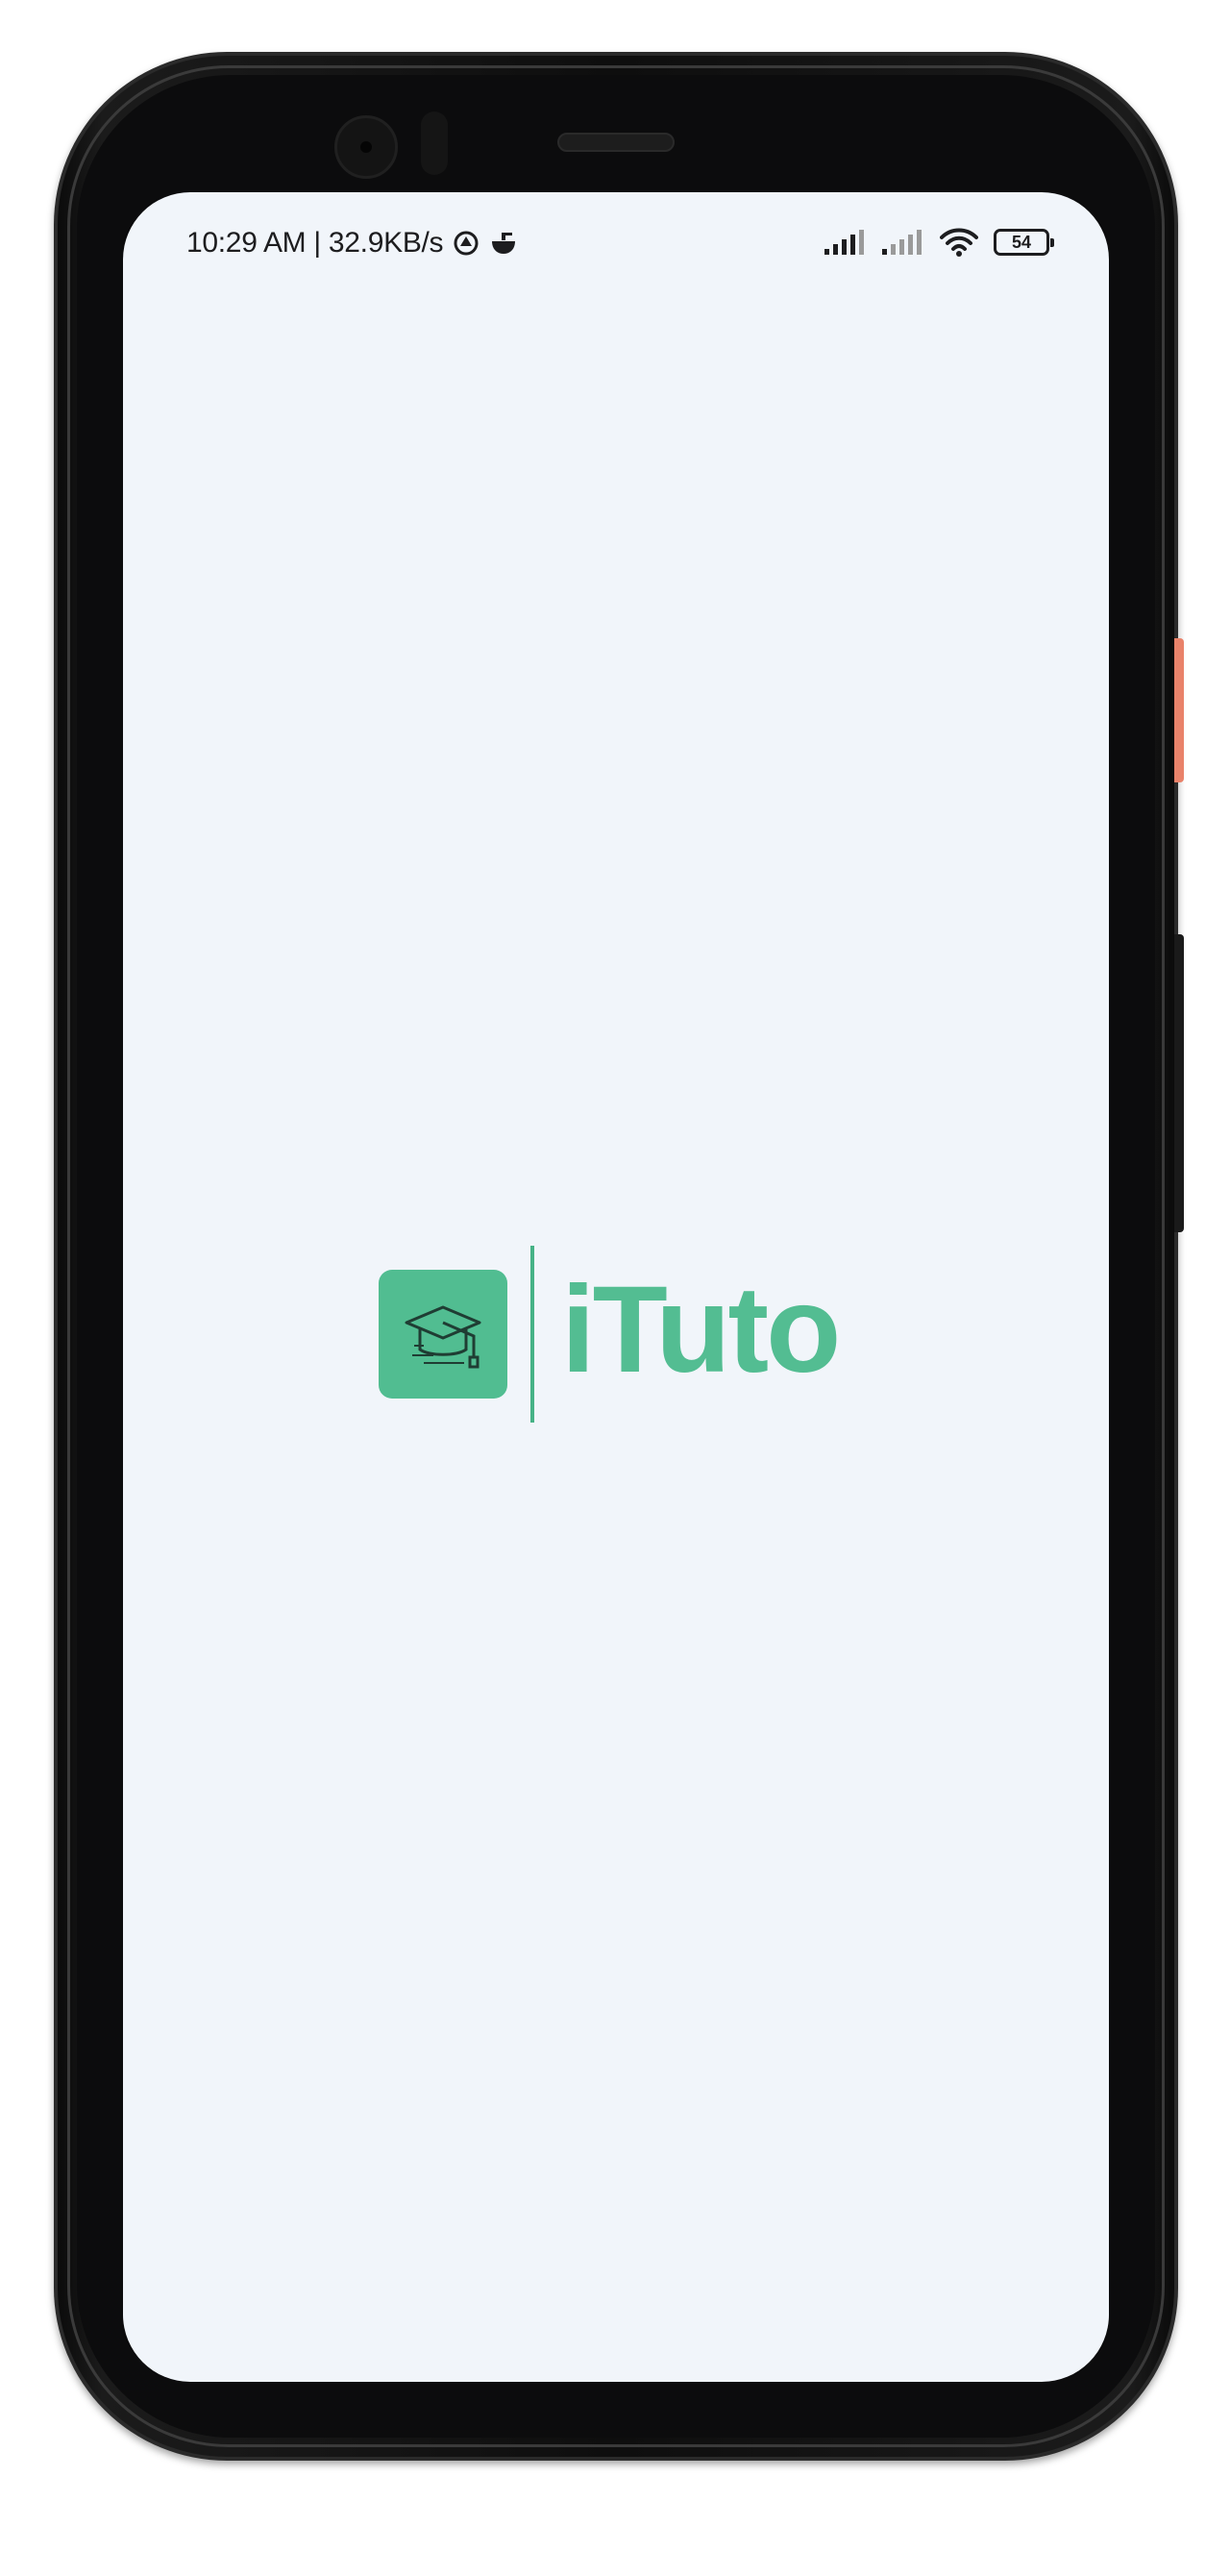 This screenshot has height=2576, width=1230. I want to click on signal-icon-sim2, so click(903, 243).